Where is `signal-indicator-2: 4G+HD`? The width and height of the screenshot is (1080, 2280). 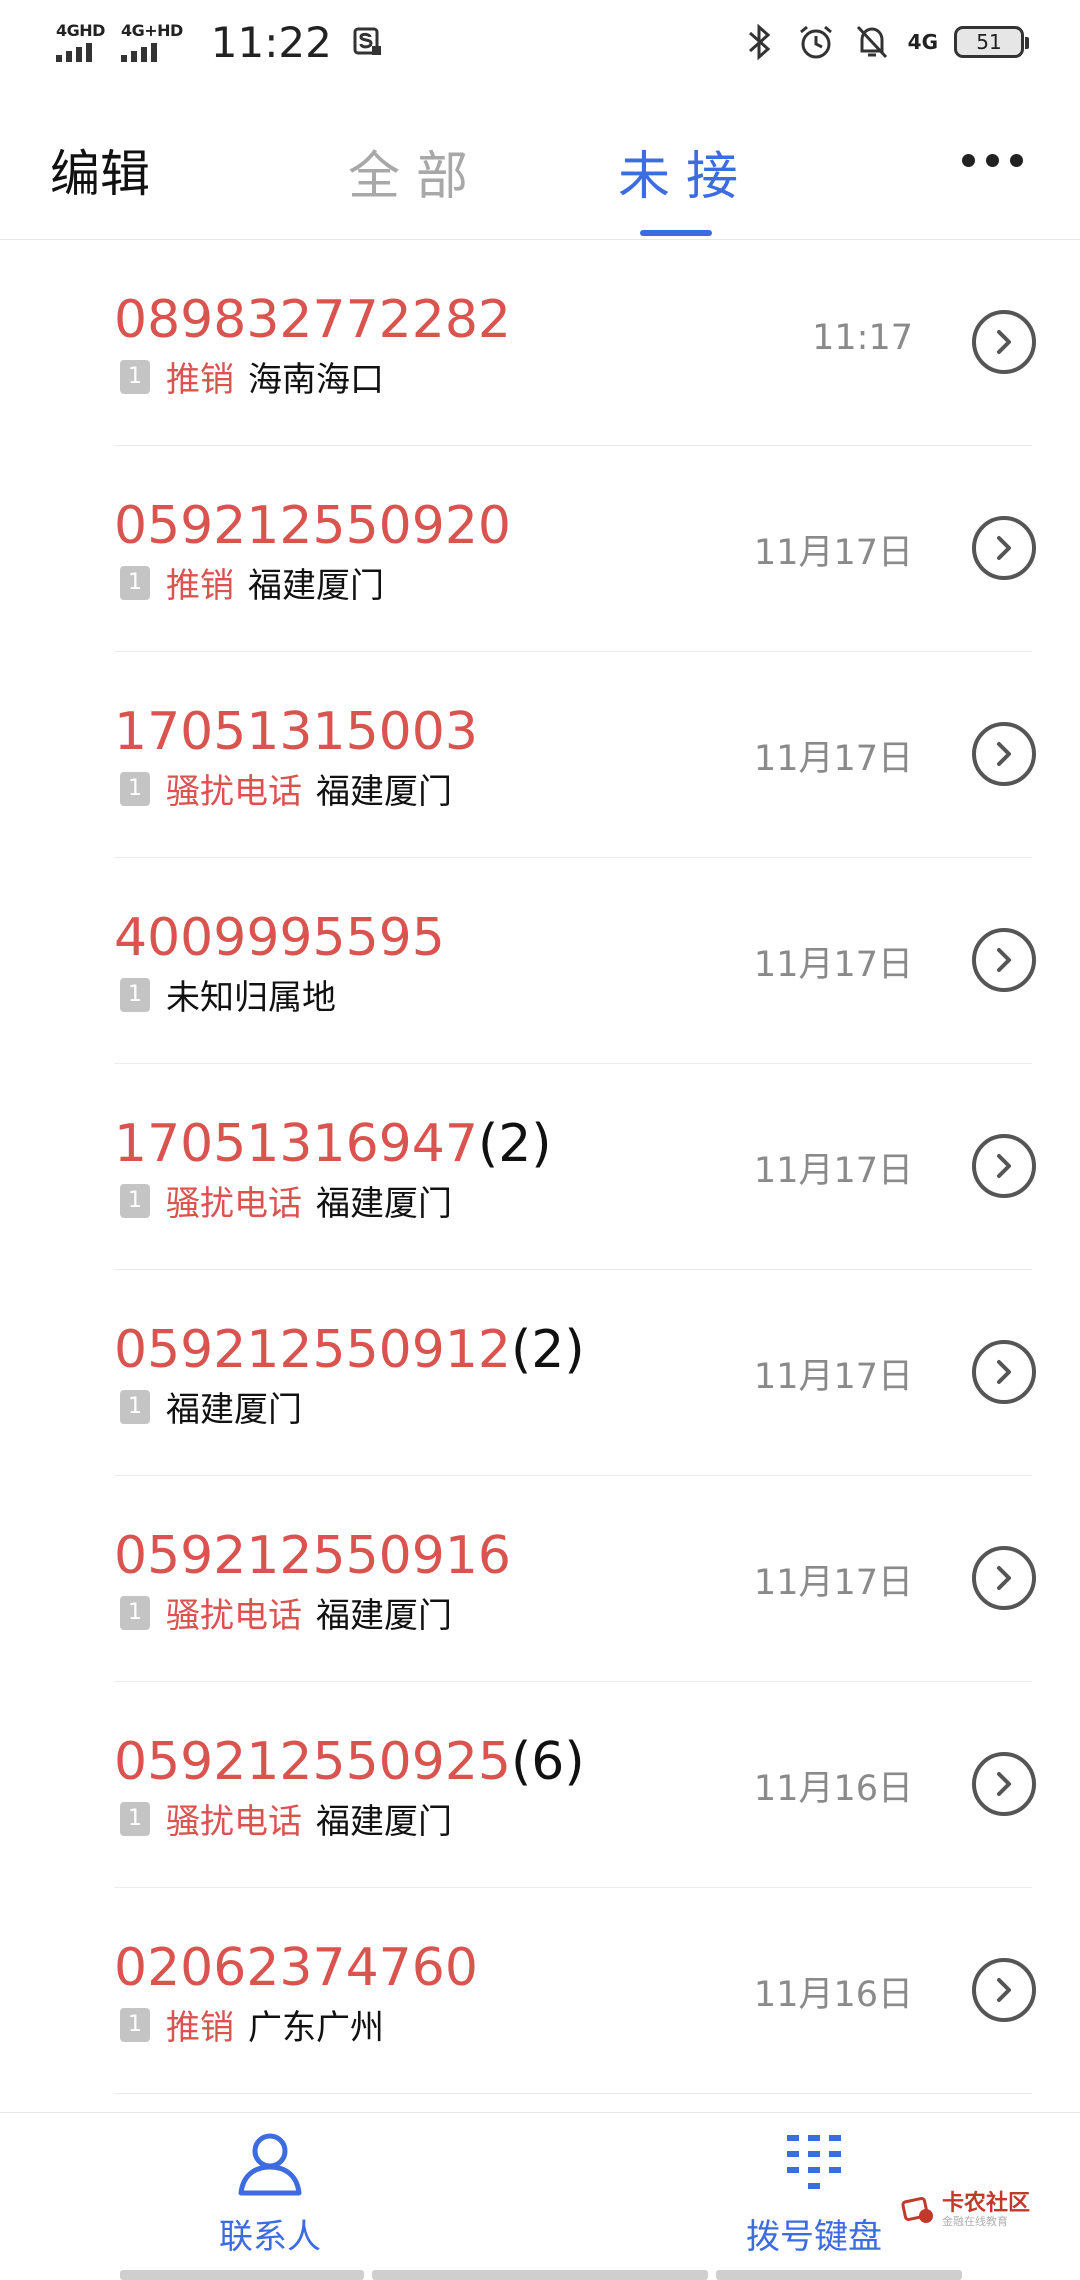 signal-indicator-2: 4G+HD is located at coordinates (151, 42).